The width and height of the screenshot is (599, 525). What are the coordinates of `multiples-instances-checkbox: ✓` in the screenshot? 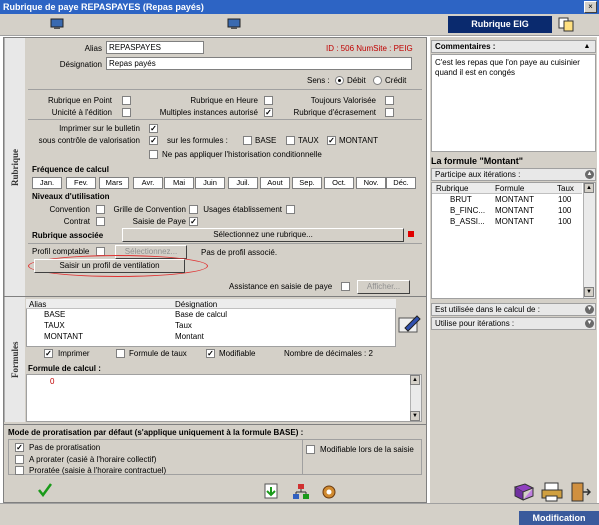 It's located at (268, 112).